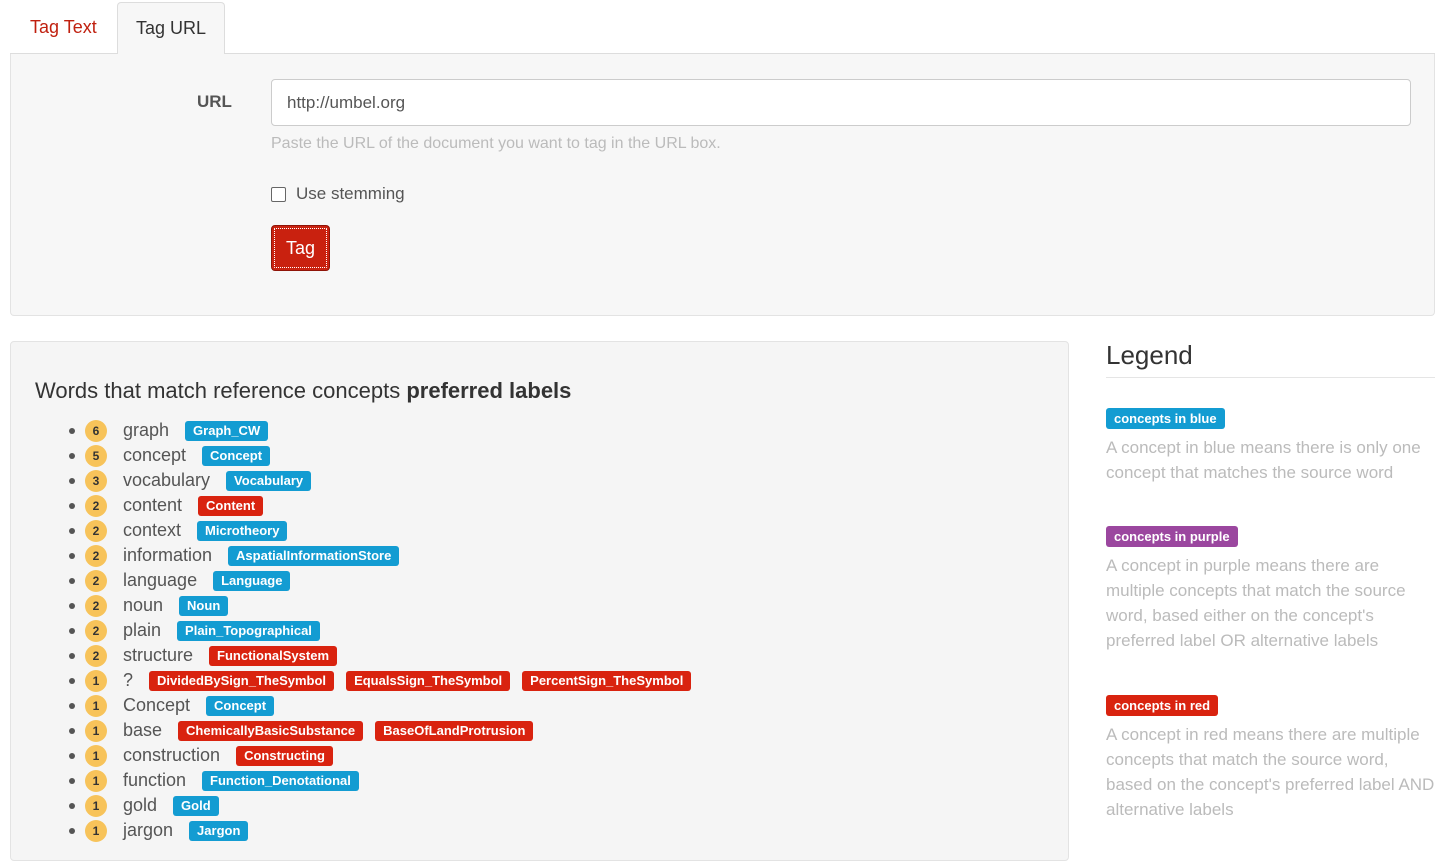 The height and width of the screenshot is (861, 1447). What do you see at coordinates (157, 705) in the screenshot?
I see `source-word: Concept` at bounding box center [157, 705].